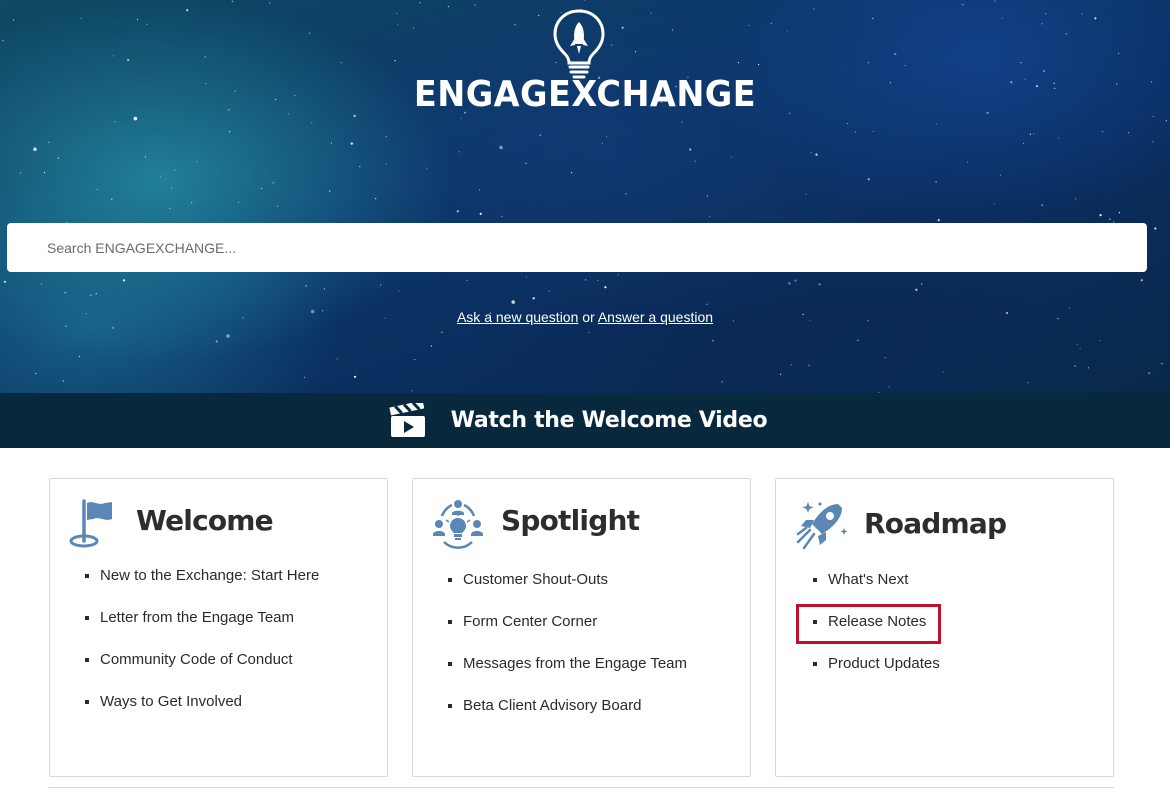 The image size is (1170, 789). Describe the element at coordinates (822, 526) in the screenshot. I see `rocket-icon` at that location.